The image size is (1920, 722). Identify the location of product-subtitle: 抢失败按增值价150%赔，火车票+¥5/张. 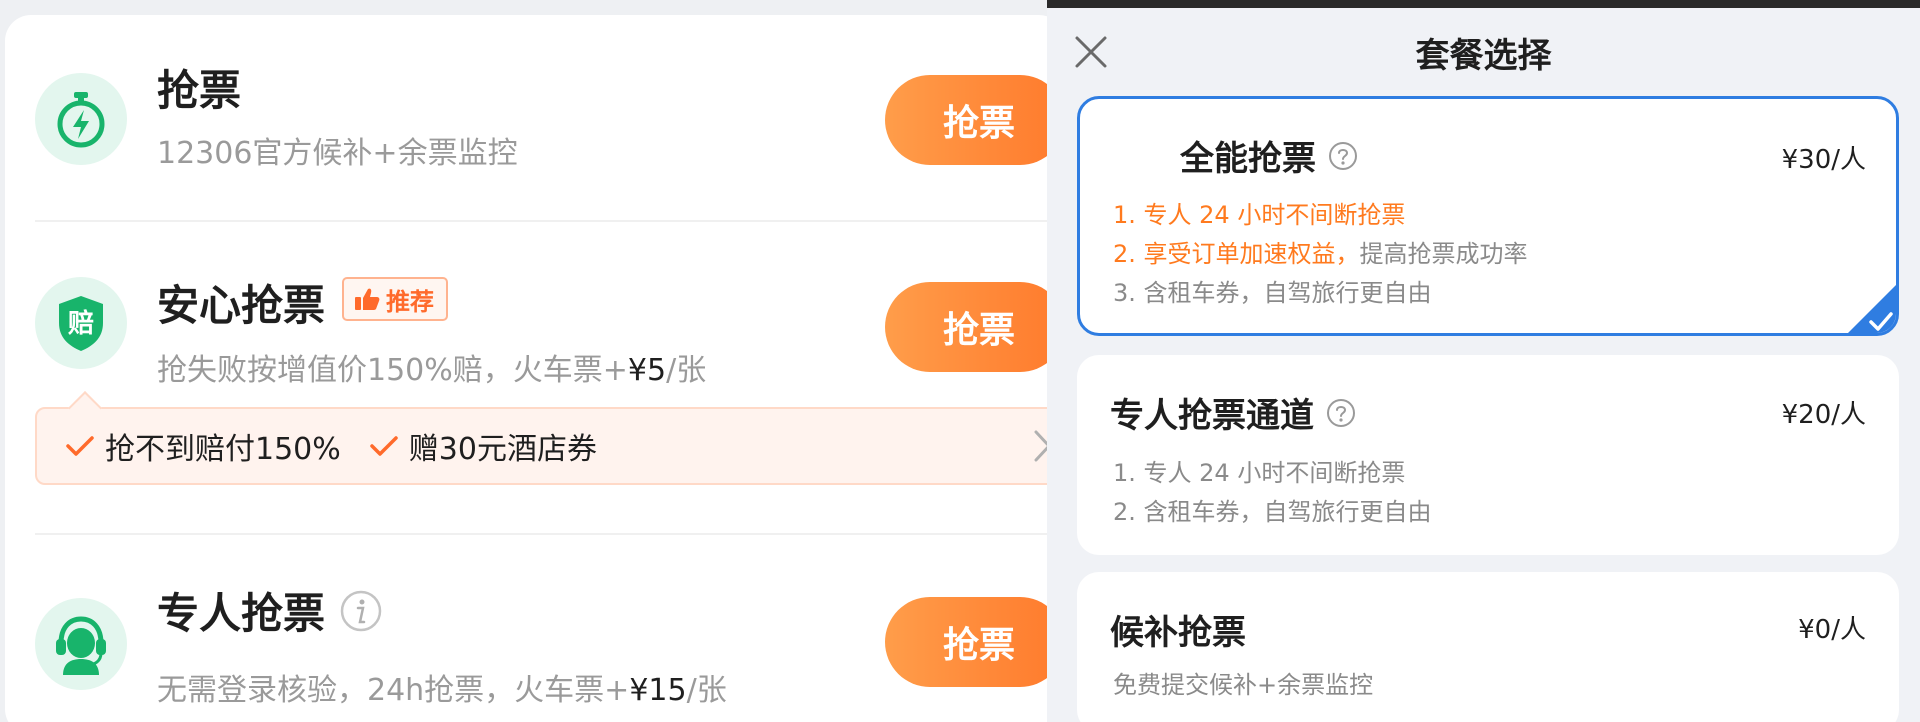
(431, 367).